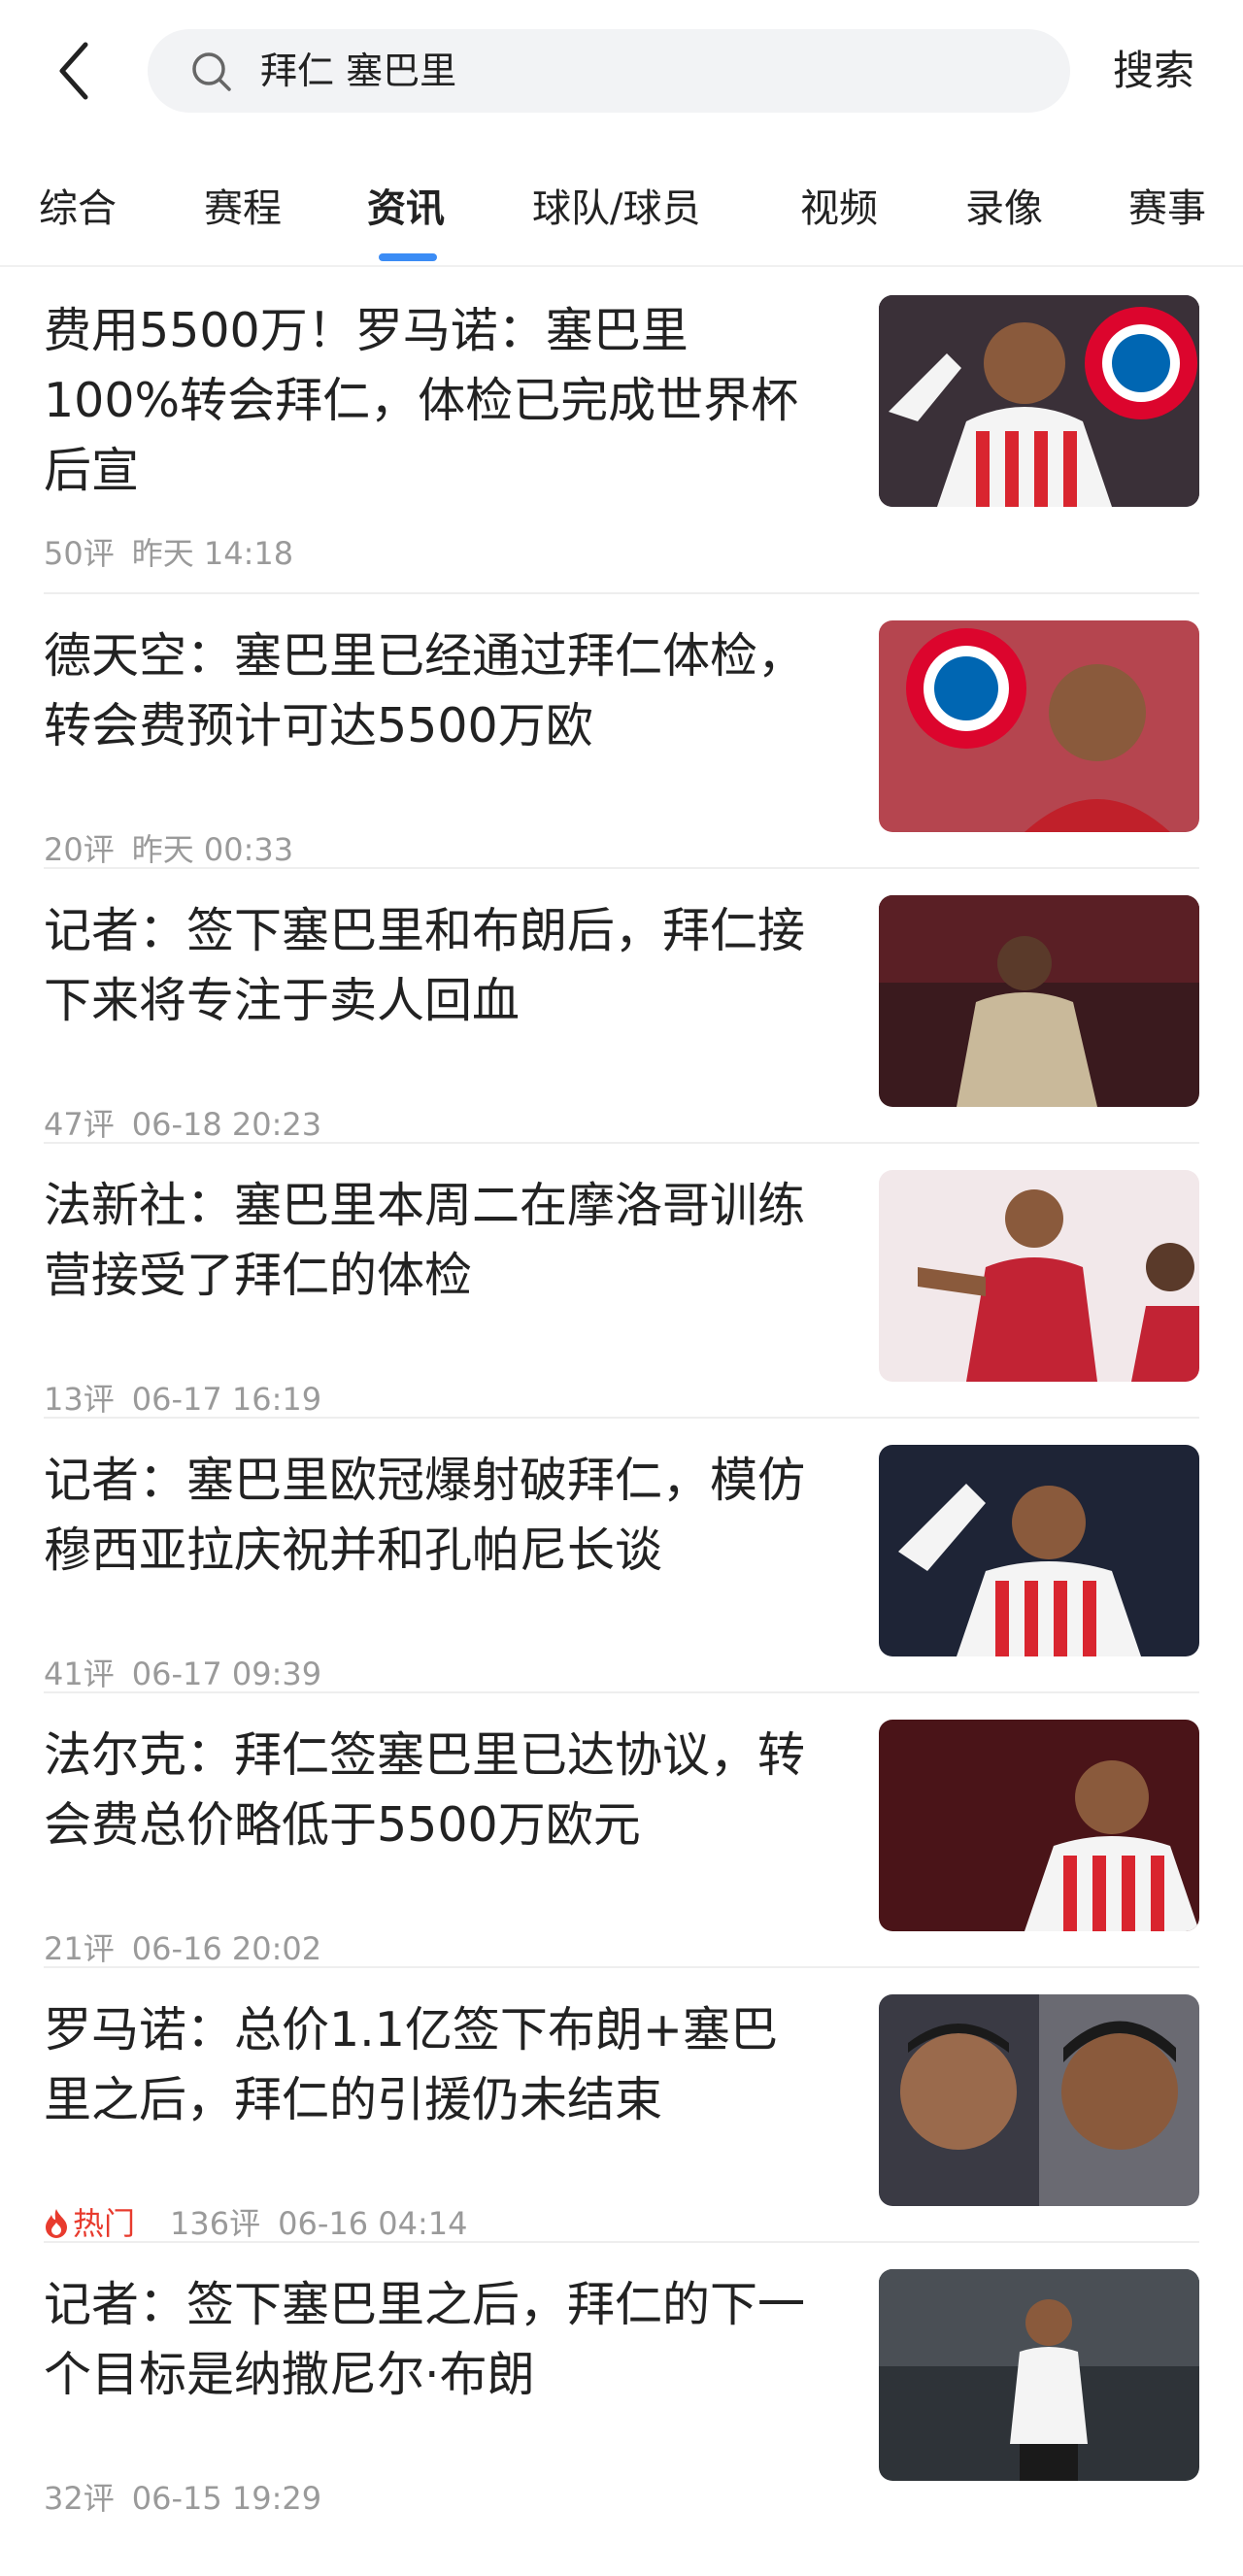 The height and width of the screenshot is (2576, 1243). I want to click on news-meta: 热门 136评 06-16 04:14, so click(264, 2224).